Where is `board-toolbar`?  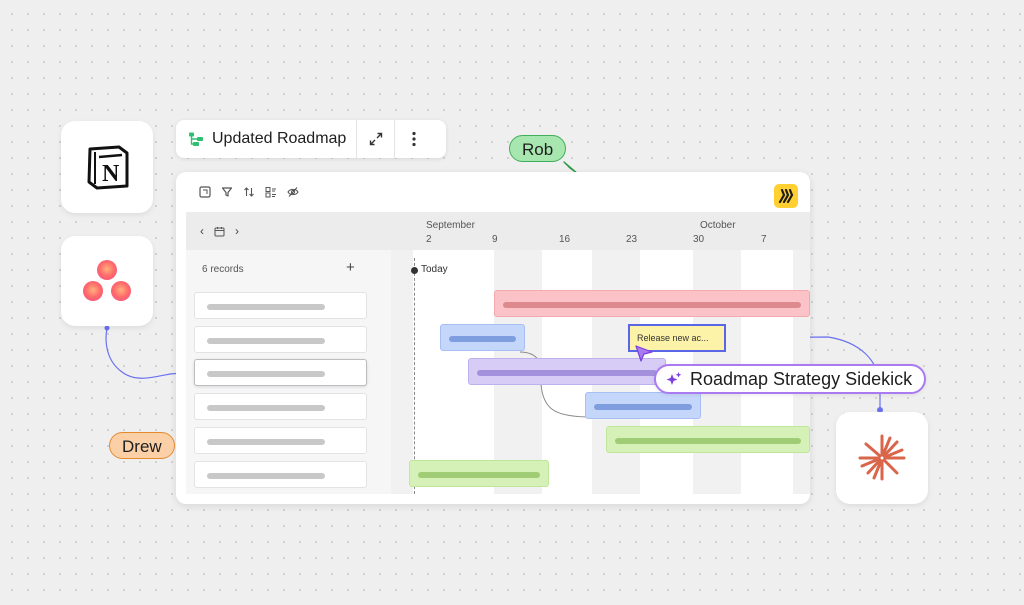 board-toolbar is located at coordinates (493, 192).